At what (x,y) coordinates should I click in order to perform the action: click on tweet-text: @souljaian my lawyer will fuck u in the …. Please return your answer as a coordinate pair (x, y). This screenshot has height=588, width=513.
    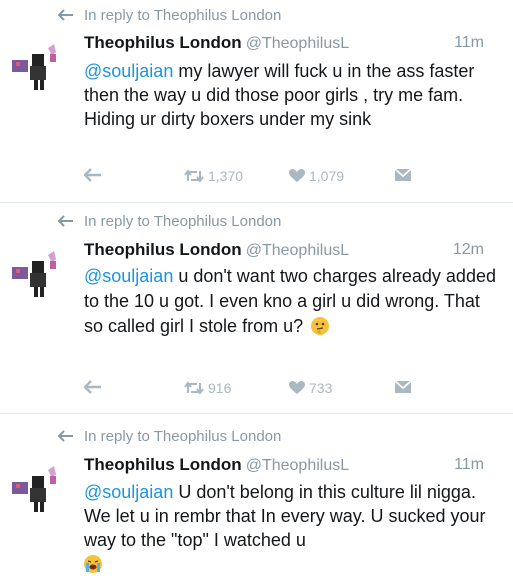
    Looking at the image, I should click on (290, 95).